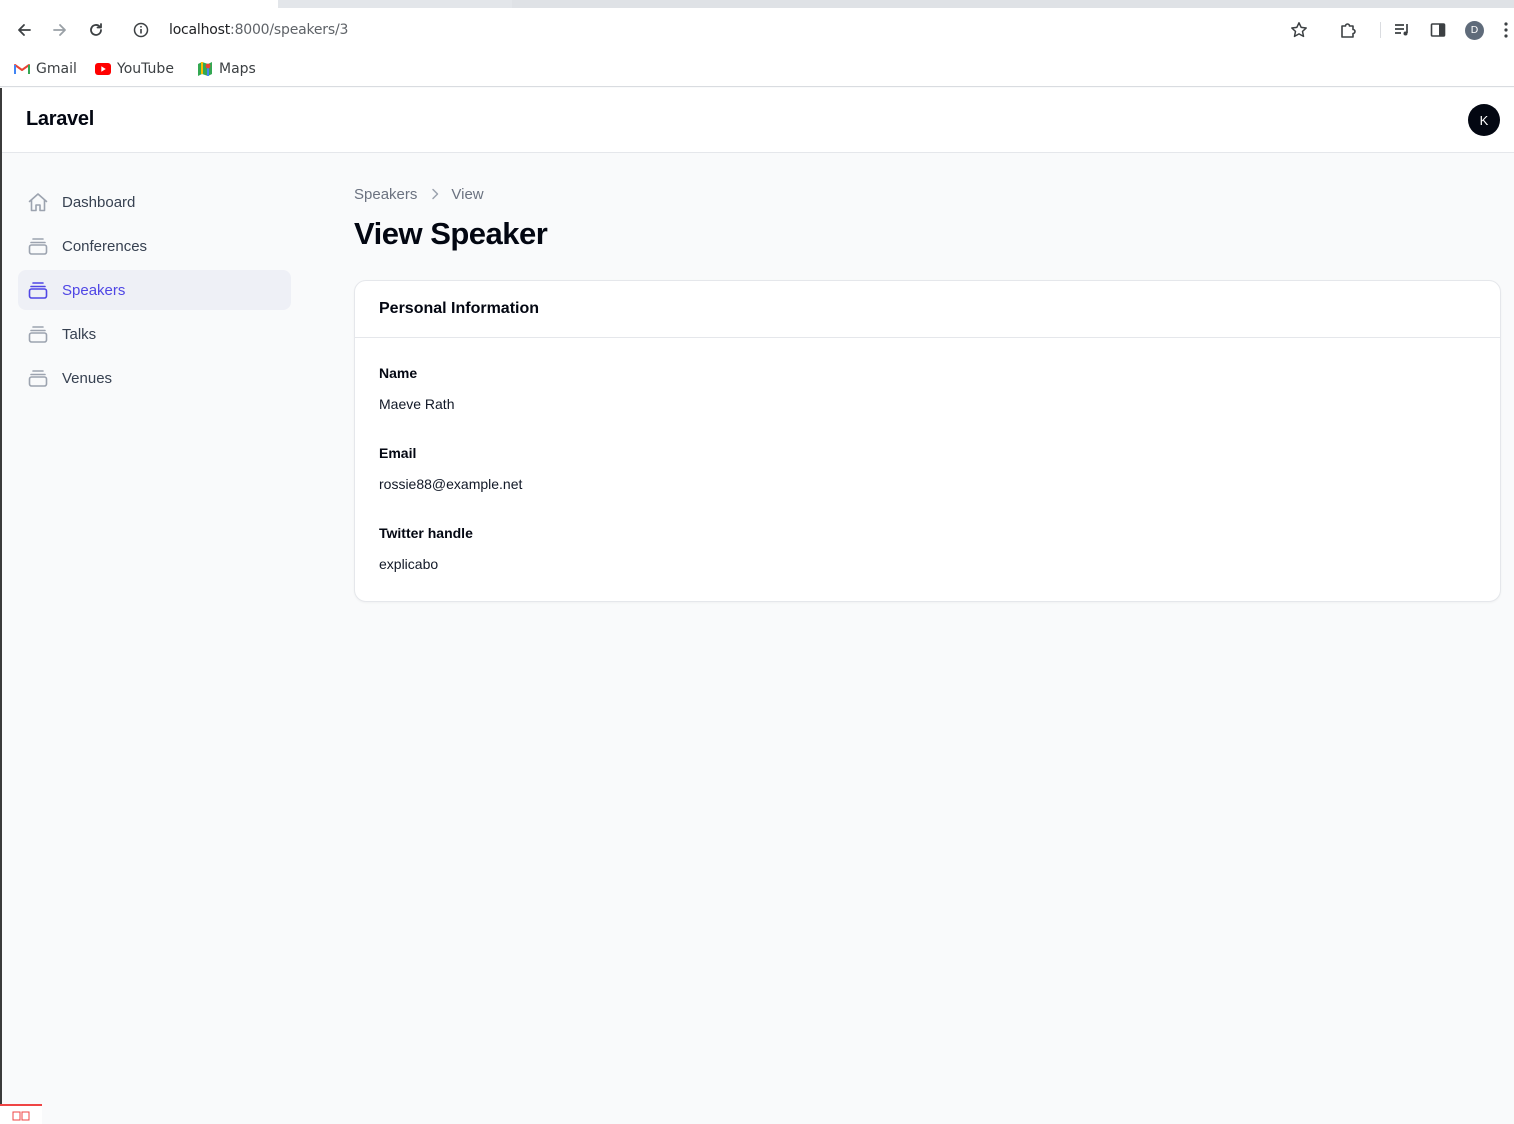  What do you see at coordinates (1380, 30) in the screenshot?
I see `toolbar-divider` at bounding box center [1380, 30].